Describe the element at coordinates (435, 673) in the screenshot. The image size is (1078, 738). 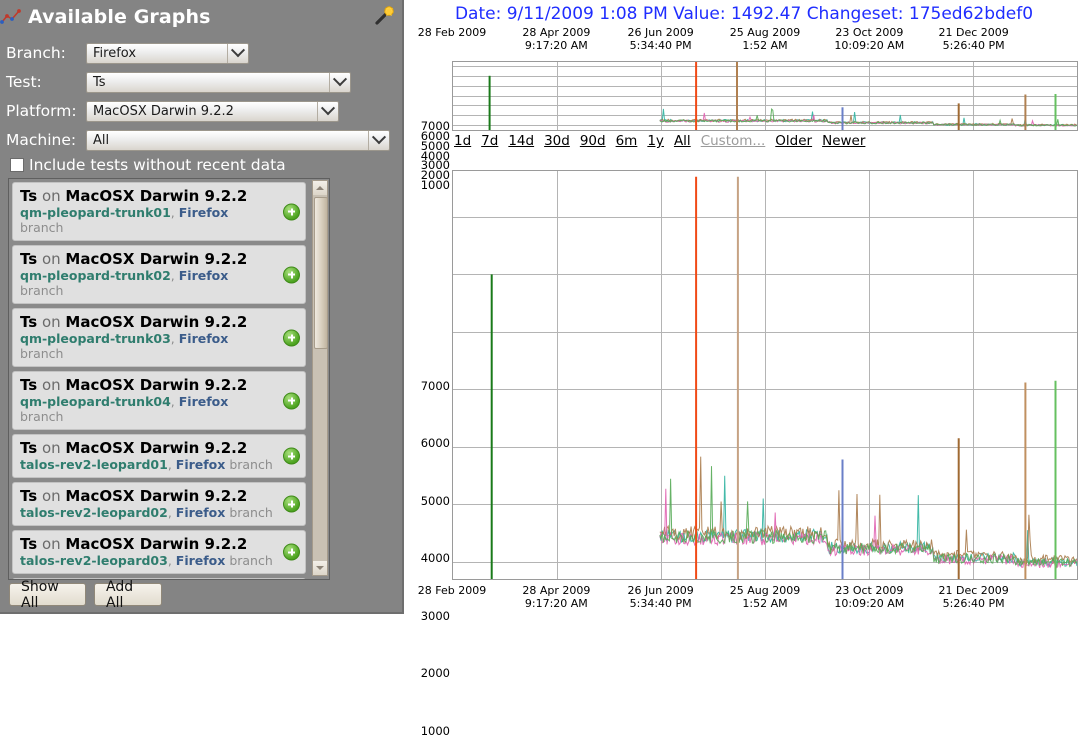
I see `y-tick-label: 2000` at that location.